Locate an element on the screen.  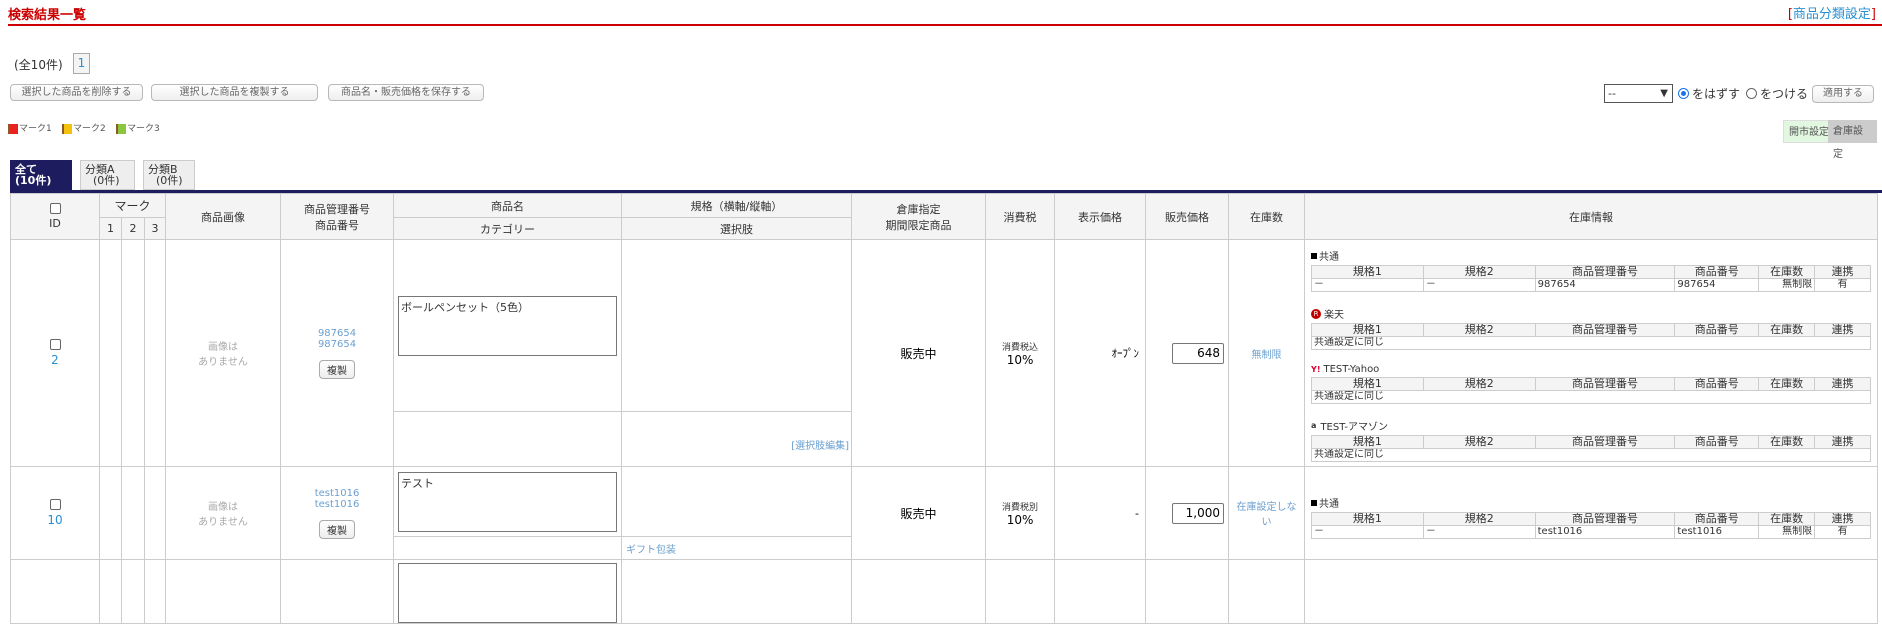
code-cell: test1016 test1016 複製 is located at coordinates (337, 513).